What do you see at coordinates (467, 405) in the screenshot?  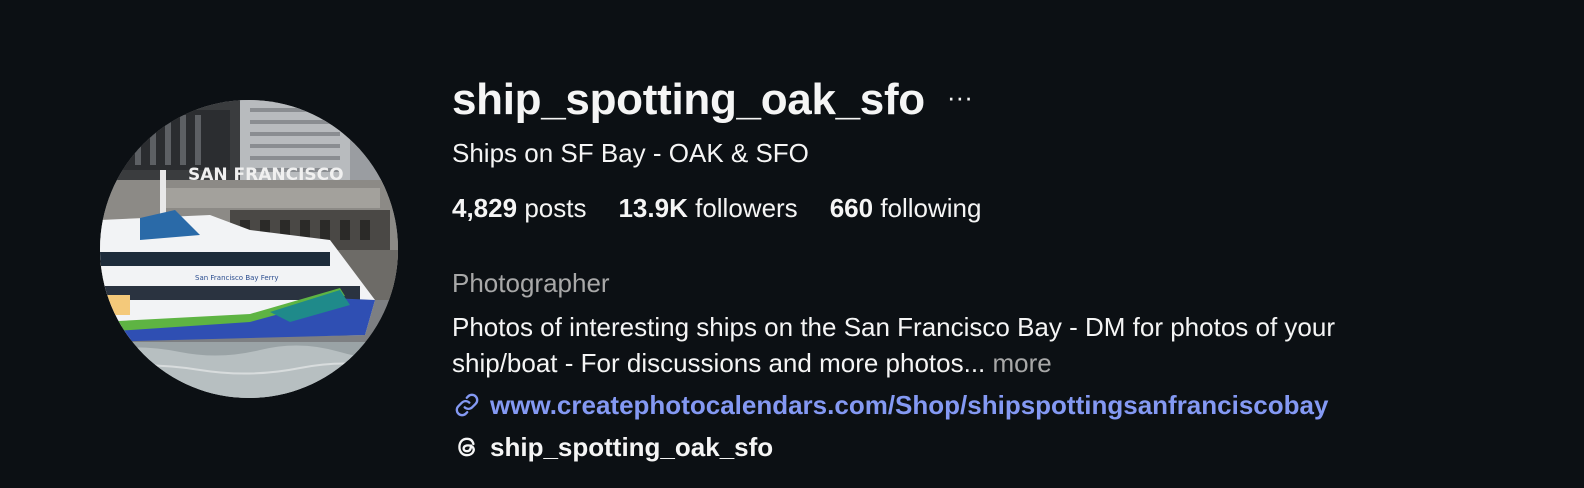 I see `link-icon` at bounding box center [467, 405].